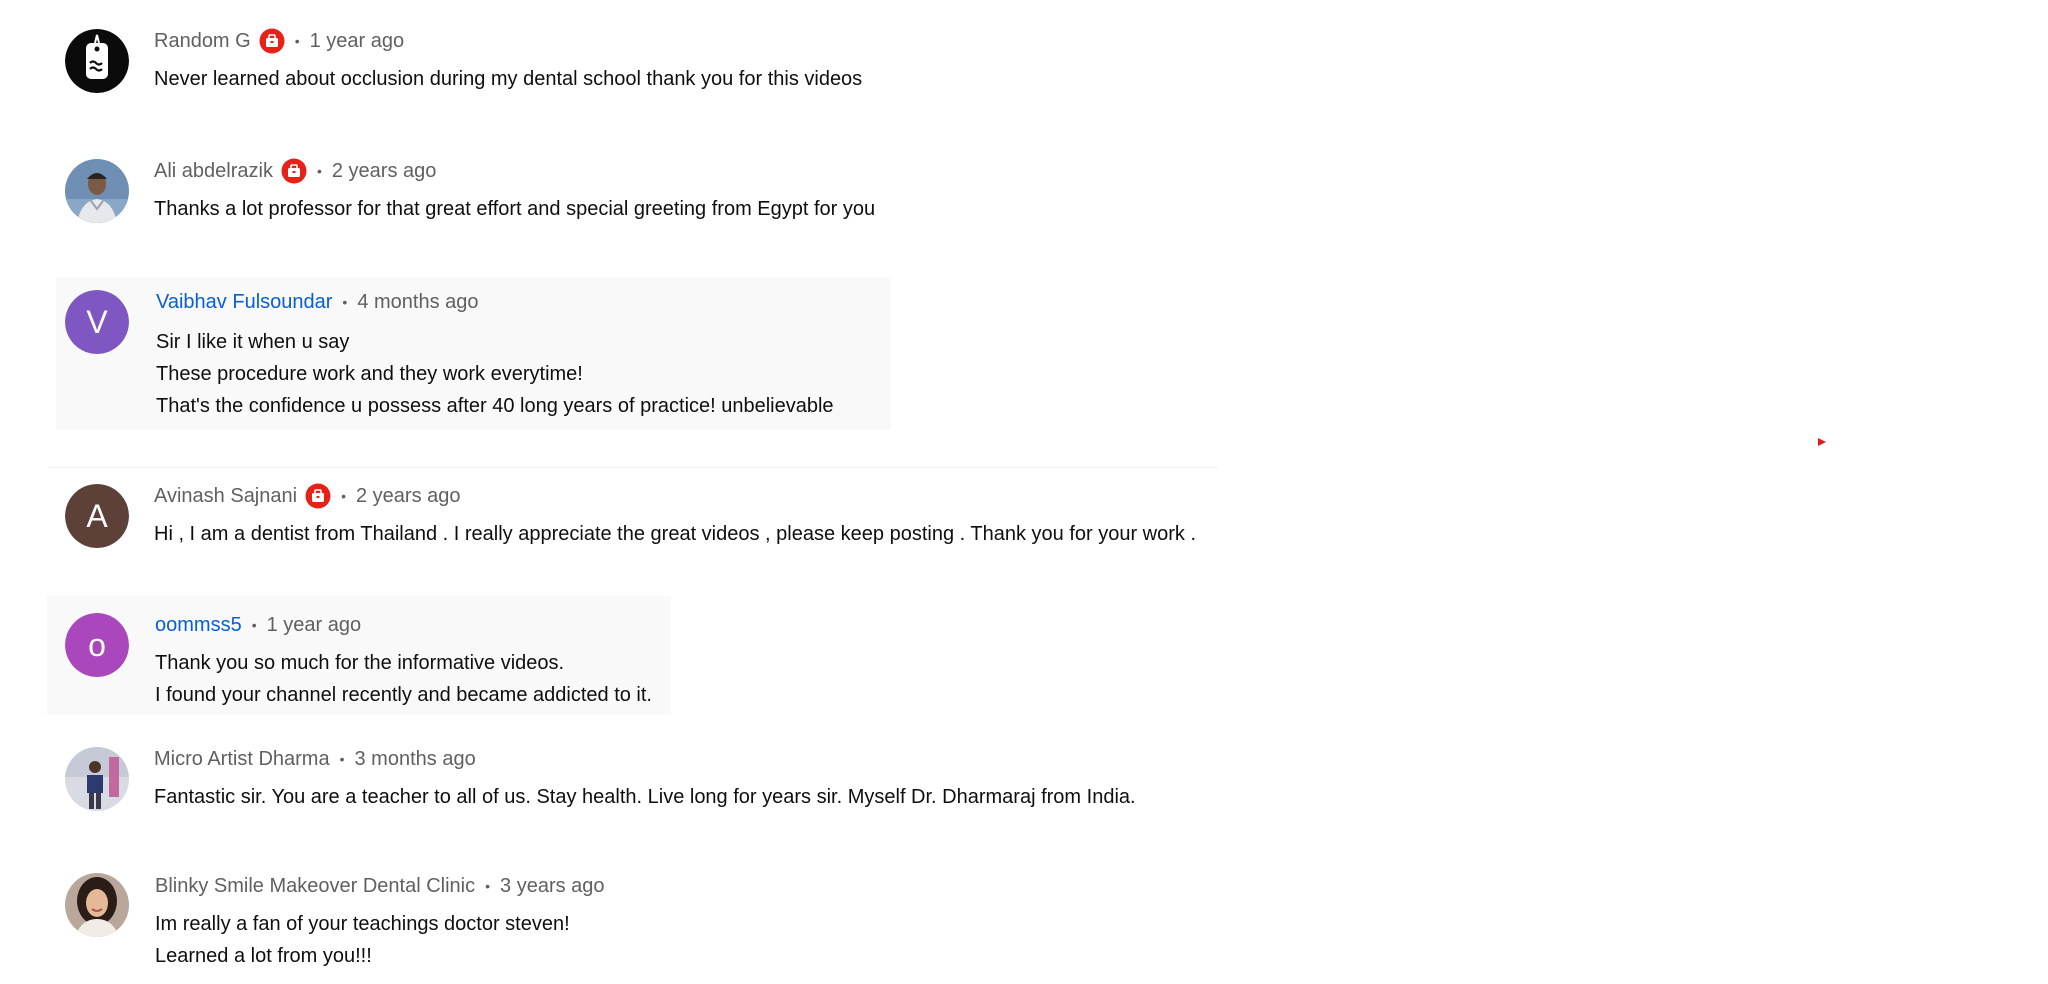 The image size is (2048, 984). I want to click on avatar-letter: o, so click(97, 645).